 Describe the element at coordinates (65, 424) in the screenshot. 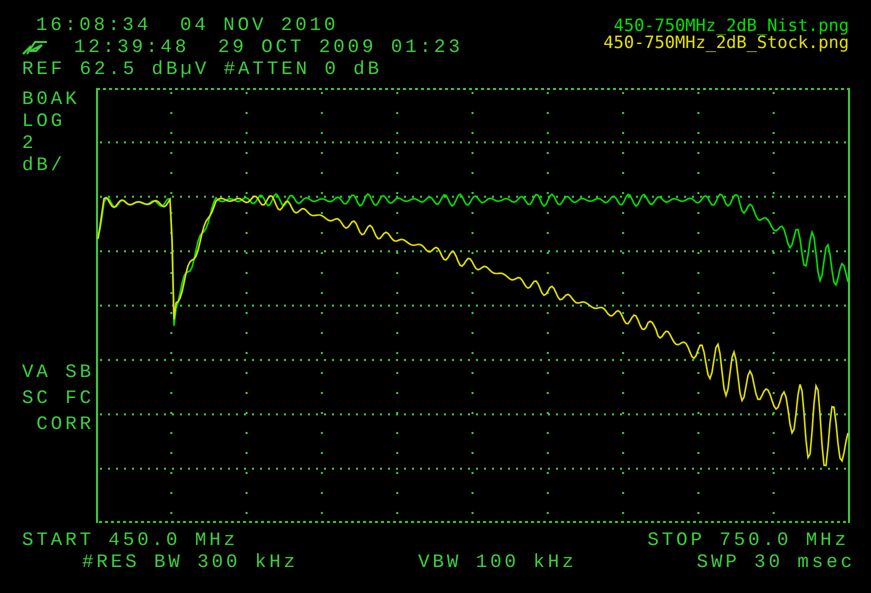

I see `mode-label: CORR` at that location.